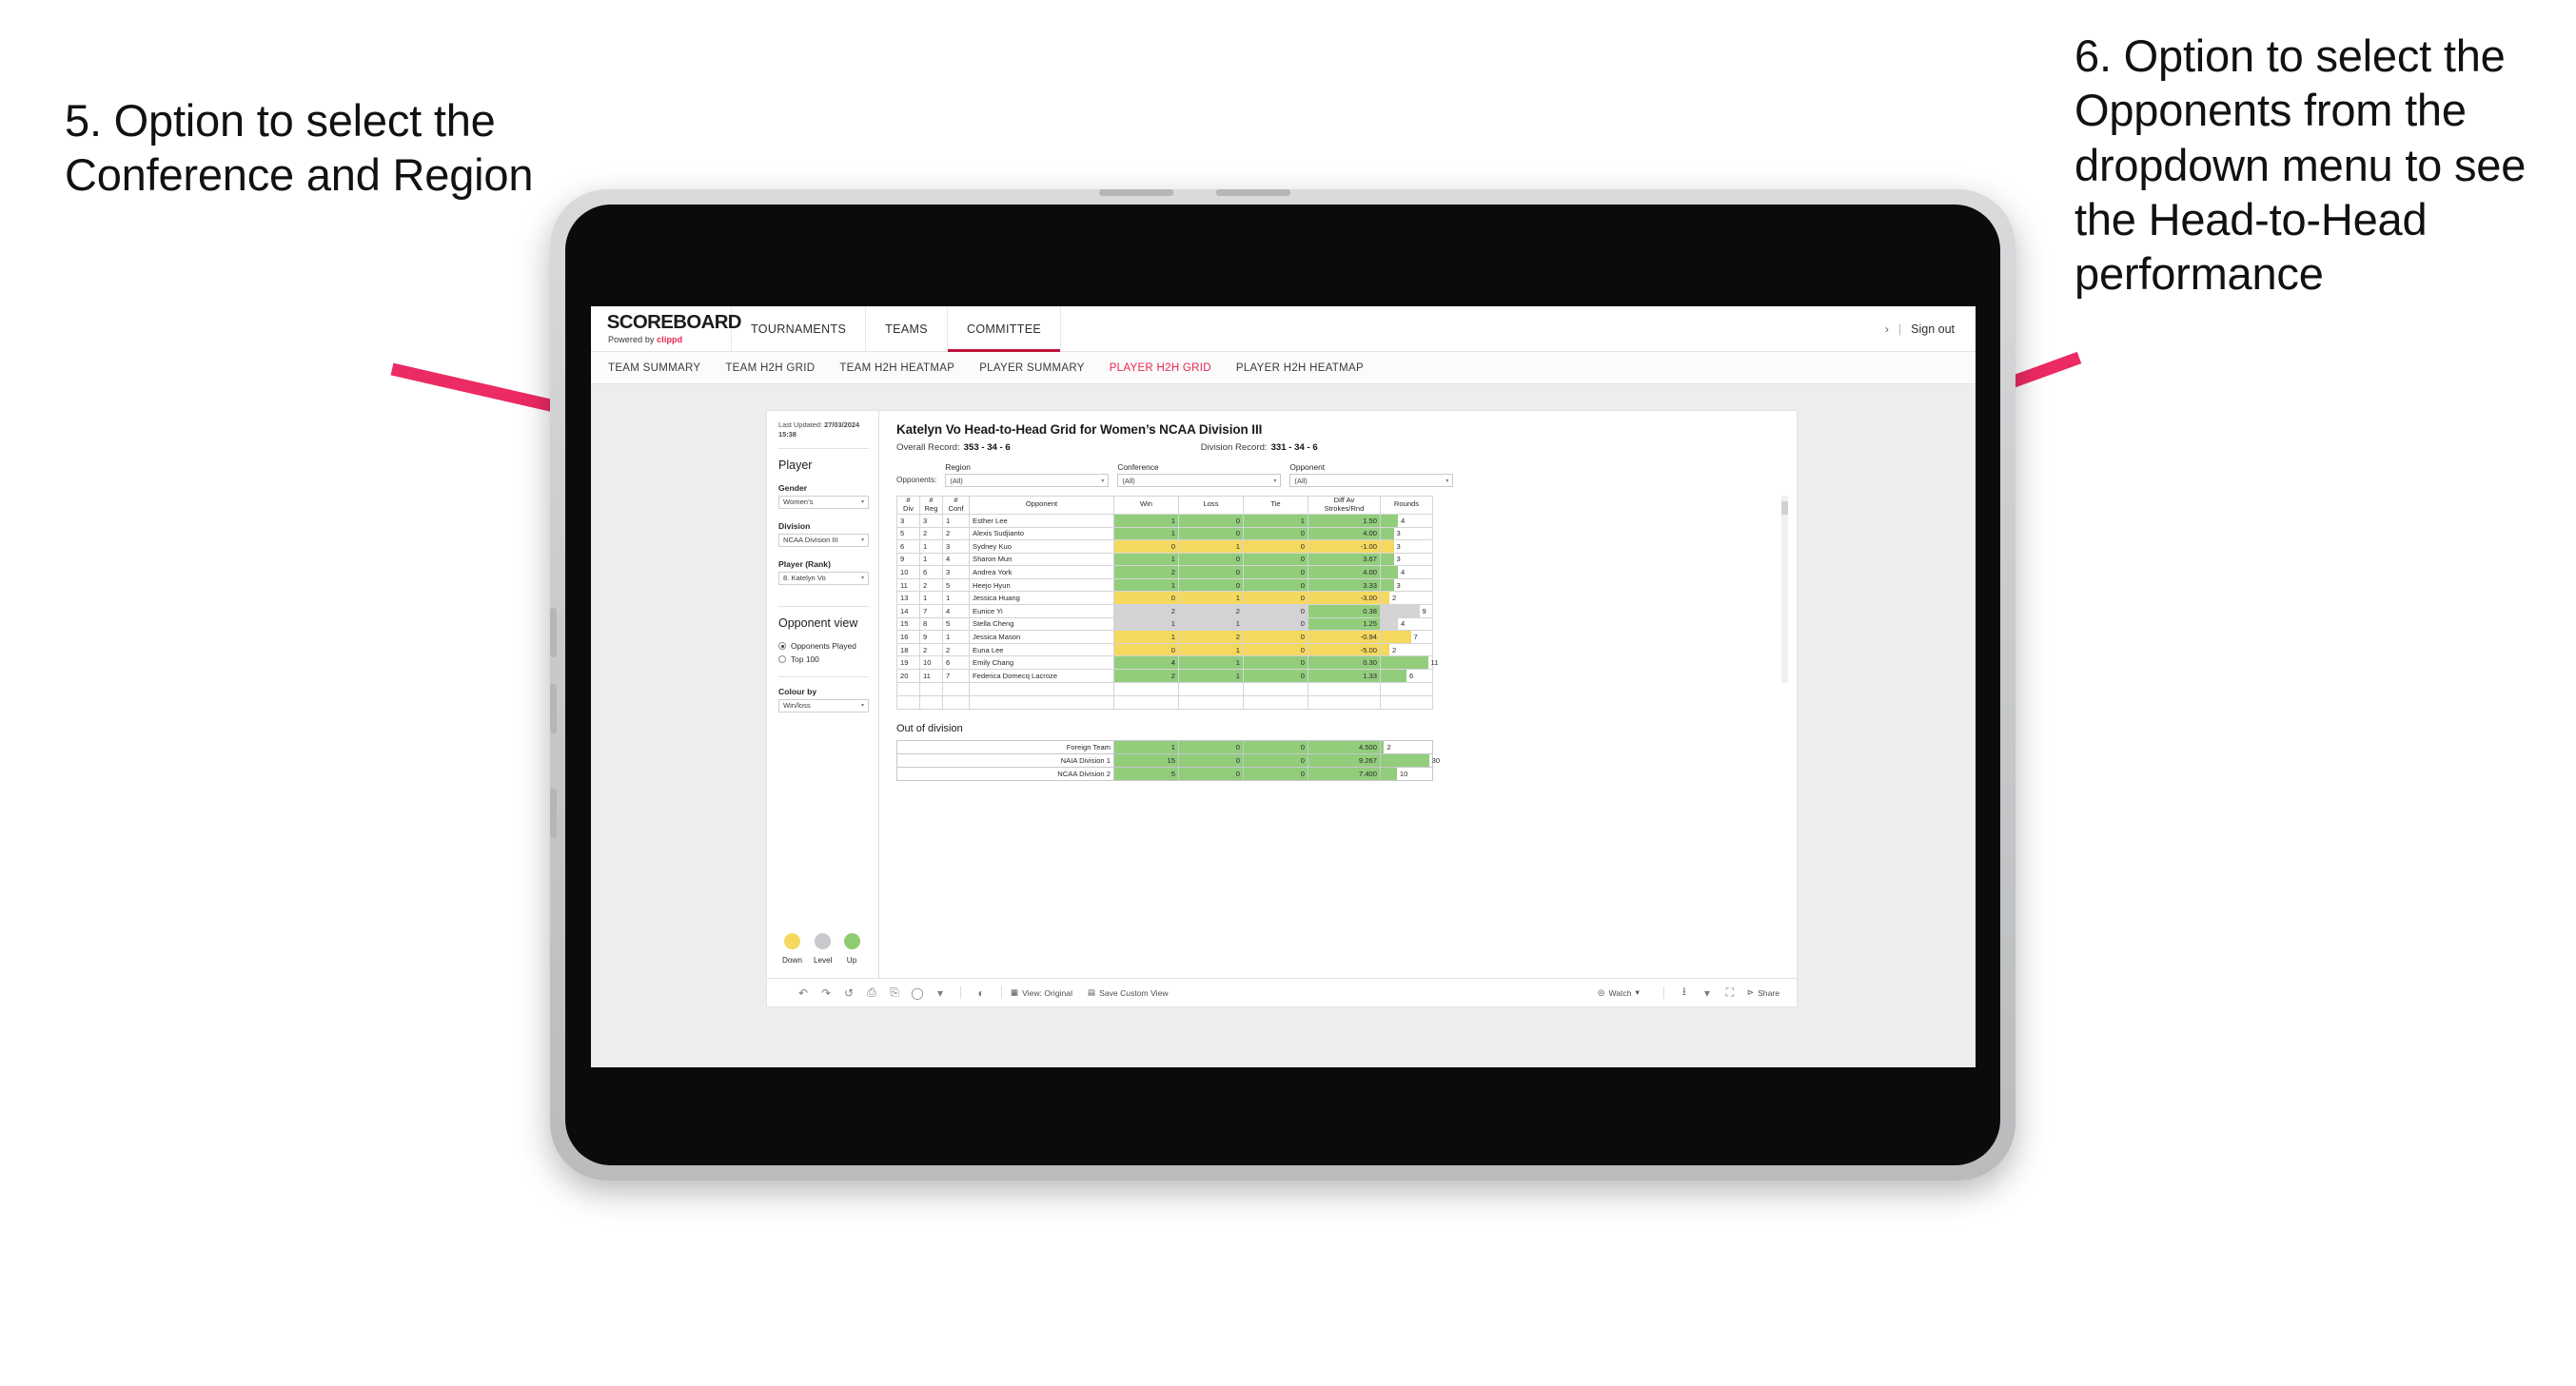  Describe the element at coordinates (1211, 572) in the screenshot. I see `cell-loss: 0` at that location.